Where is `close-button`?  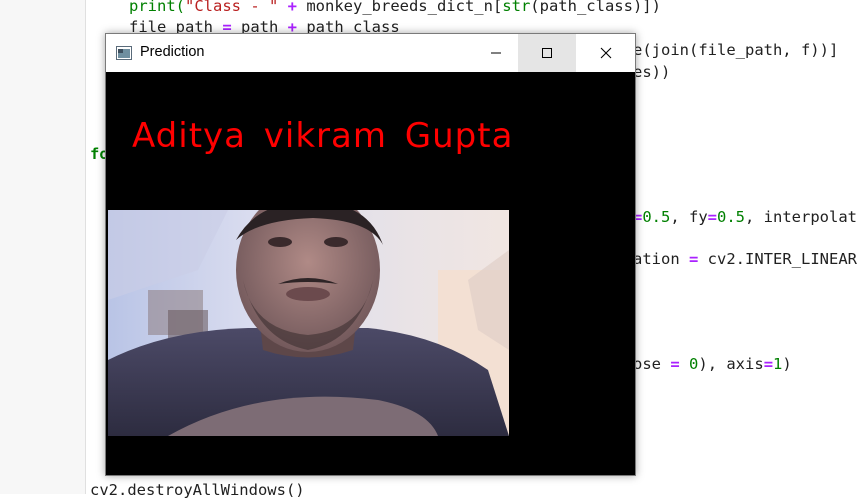
close-button is located at coordinates (605, 53).